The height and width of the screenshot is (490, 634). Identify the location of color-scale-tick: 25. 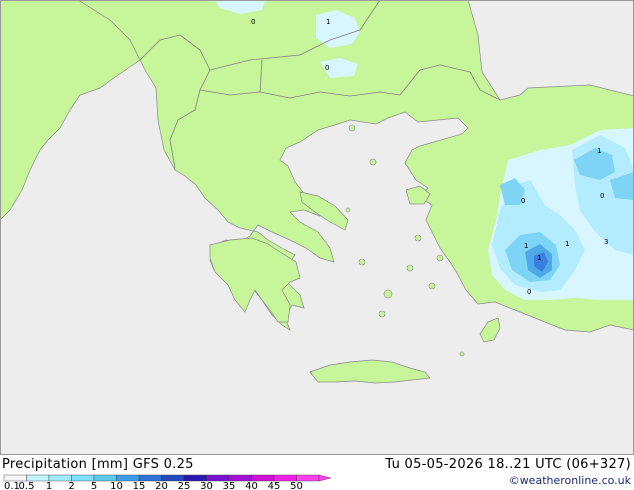
(184, 485).